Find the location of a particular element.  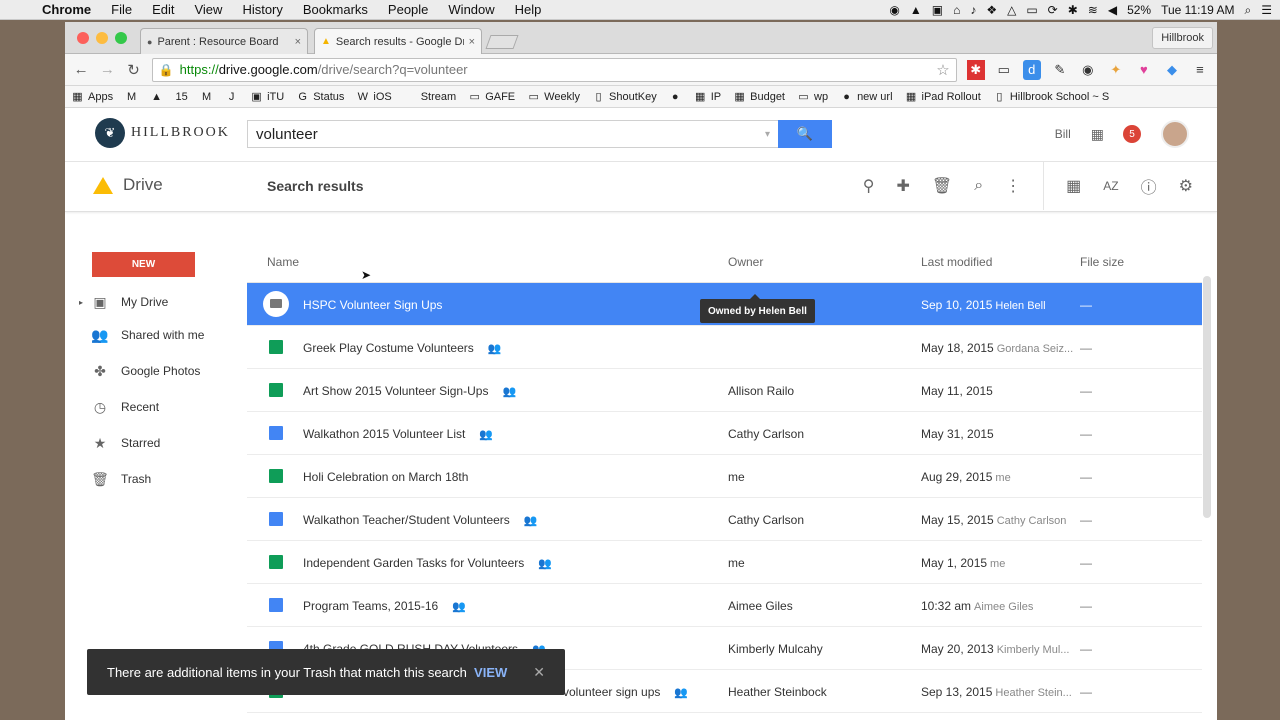

extension-d-icon: d is located at coordinates (1031, 69).